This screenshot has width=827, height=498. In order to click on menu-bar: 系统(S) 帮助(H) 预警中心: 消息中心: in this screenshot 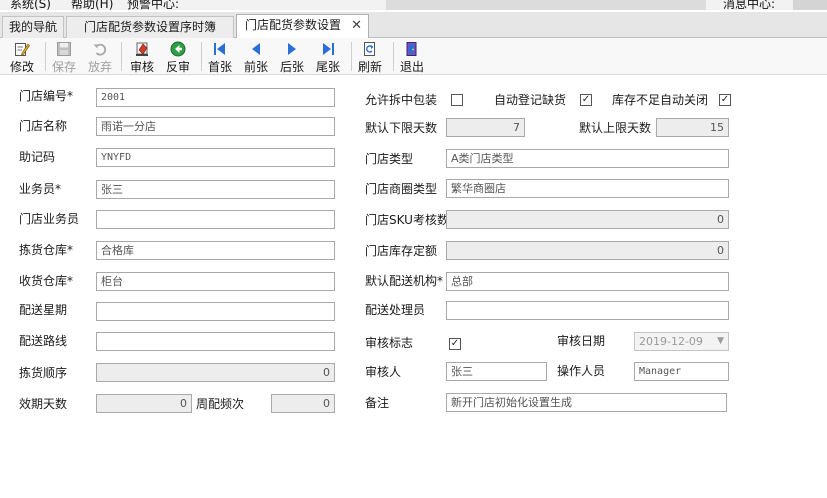, I will do `click(413, 5)`.